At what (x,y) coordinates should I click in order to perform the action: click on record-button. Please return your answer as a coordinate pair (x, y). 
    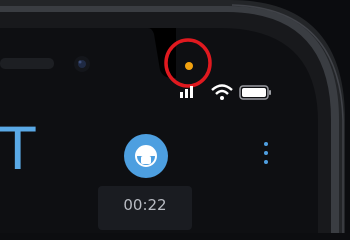
    Looking at the image, I should click on (146, 156).